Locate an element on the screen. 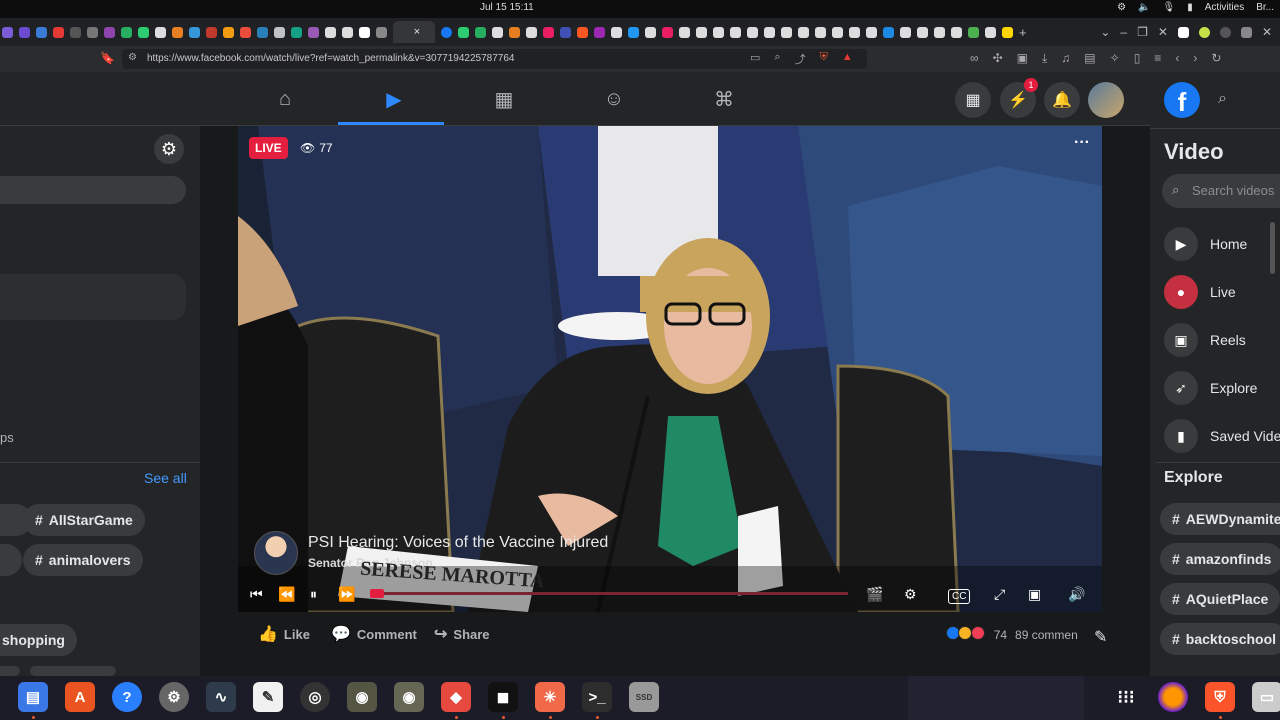  files-icon: ▭ is located at coordinates (1266, 697).